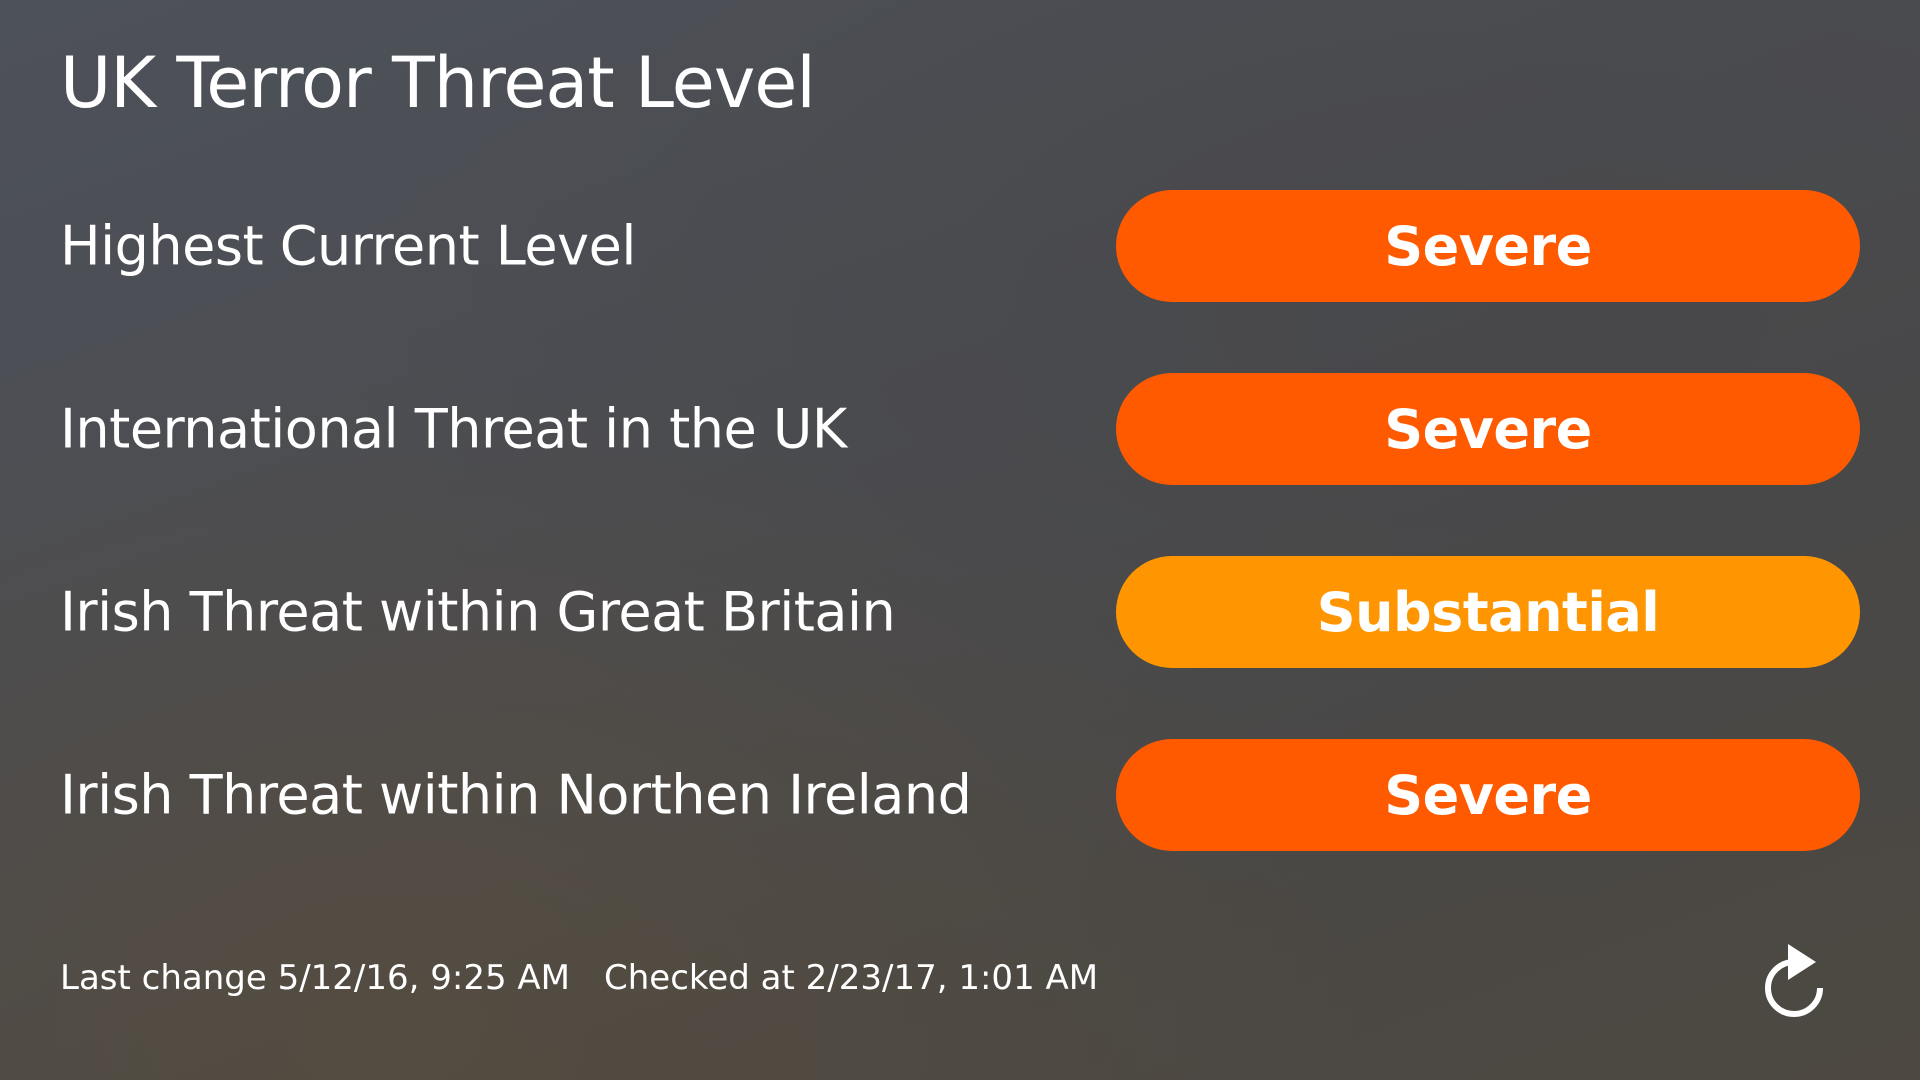  What do you see at coordinates (348, 246) in the screenshot?
I see `row-label: Highest Current Level` at bounding box center [348, 246].